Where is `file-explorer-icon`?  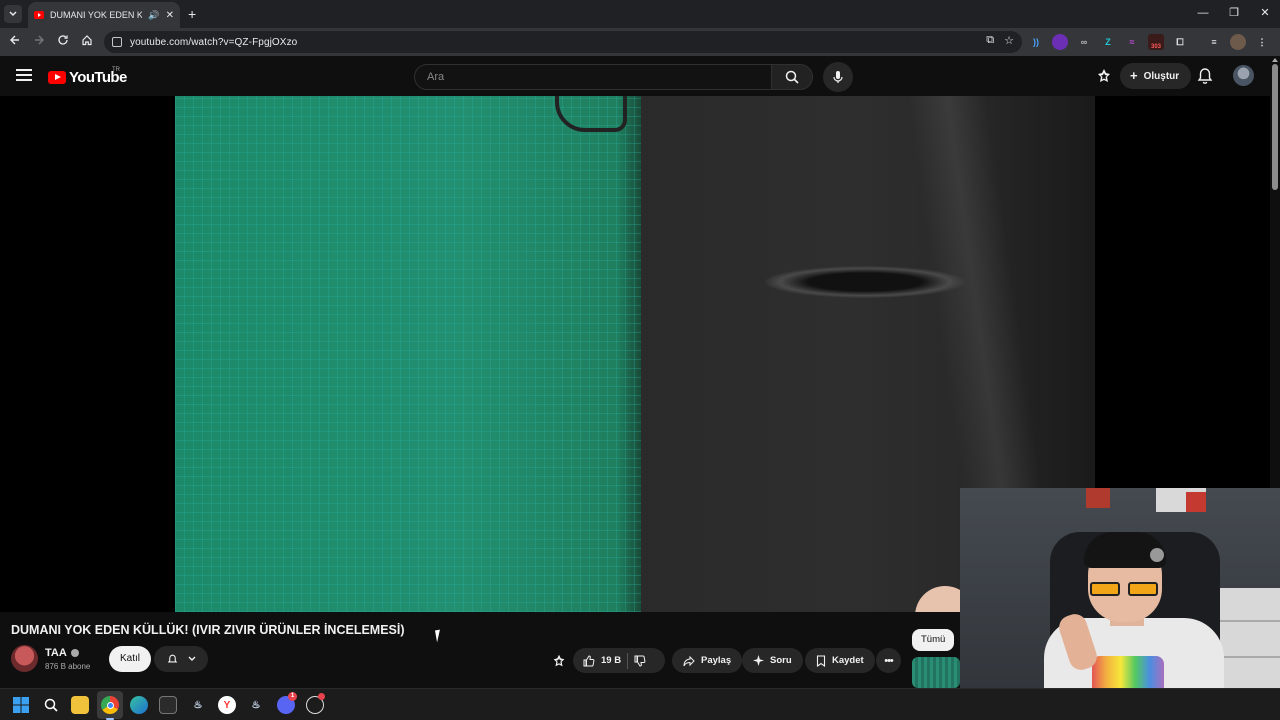 file-explorer-icon is located at coordinates (80, 705).